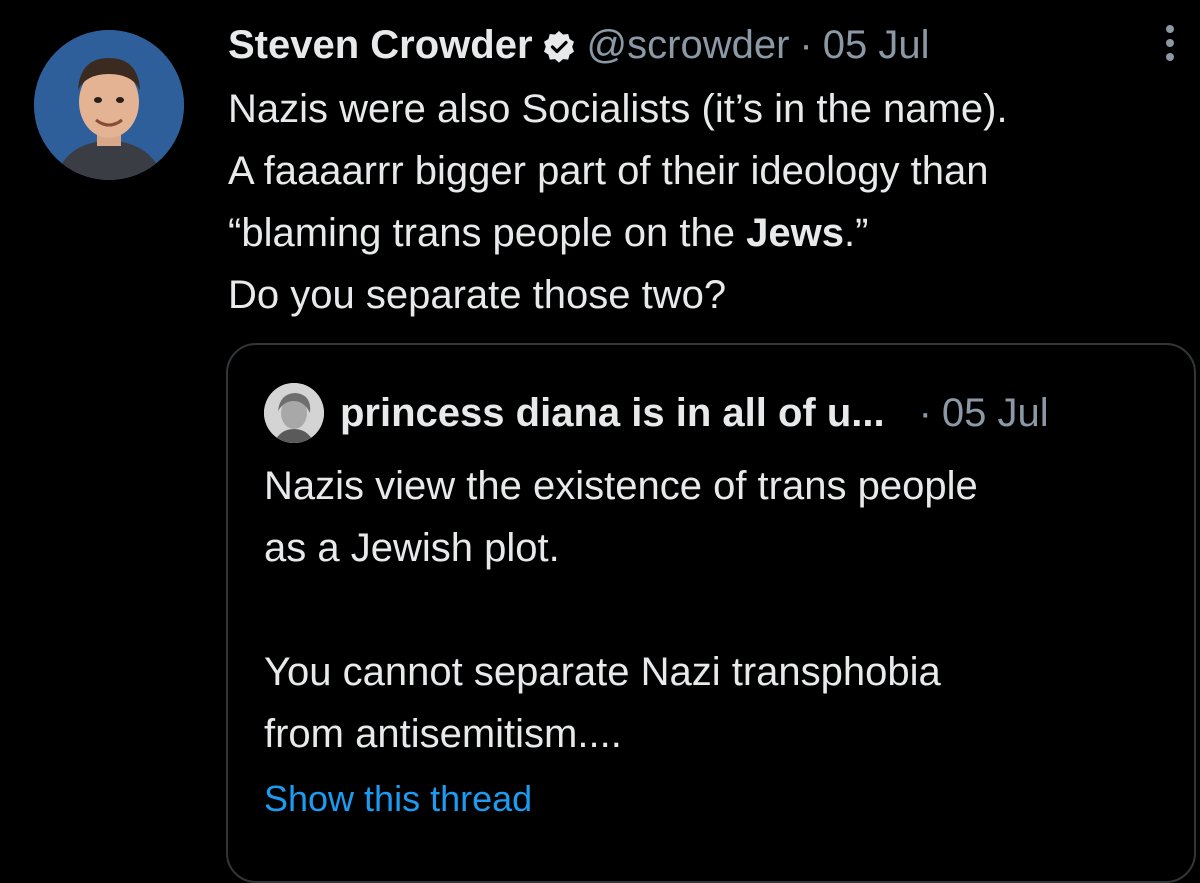  What do you see at coordinates (477, 295) in the screenshot?
I see `tweet-text-line: Do you separate those two?` at bounding box center [477, 295].